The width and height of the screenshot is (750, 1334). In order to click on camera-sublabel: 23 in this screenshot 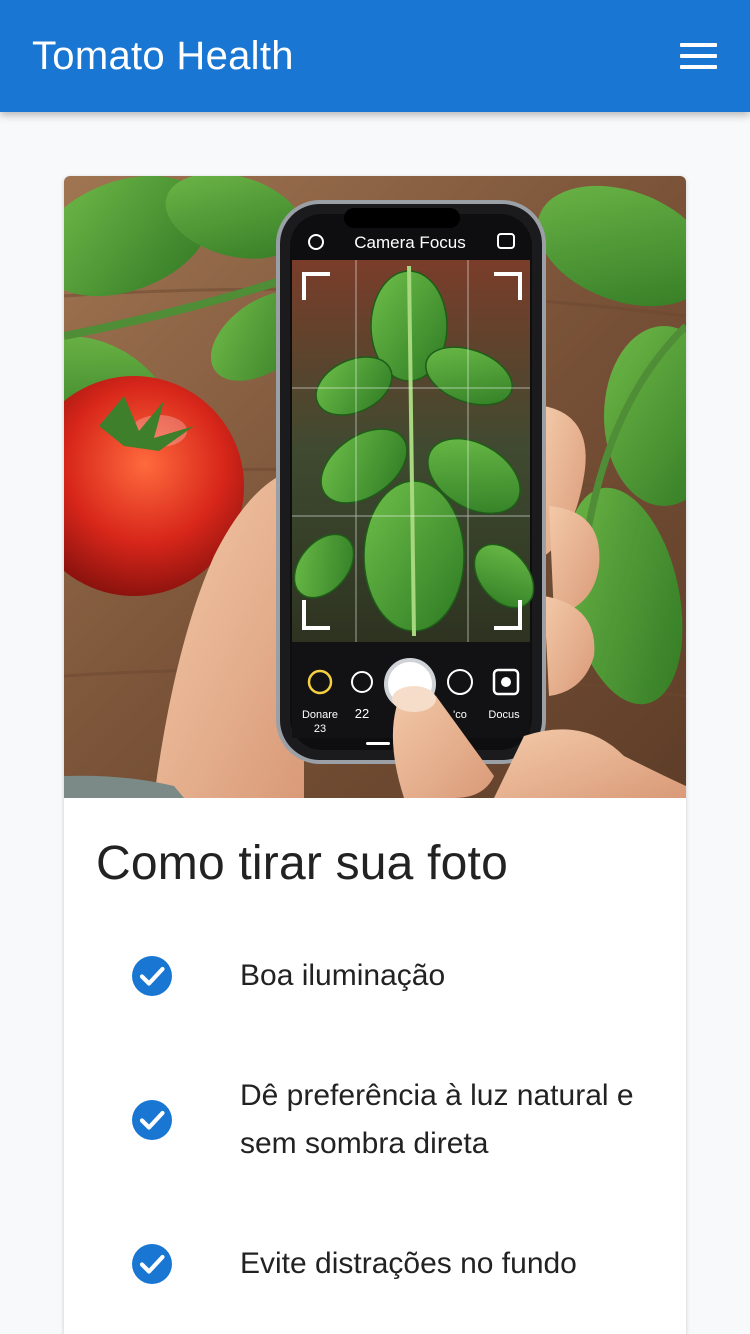, I will do `click(320, 729)`.